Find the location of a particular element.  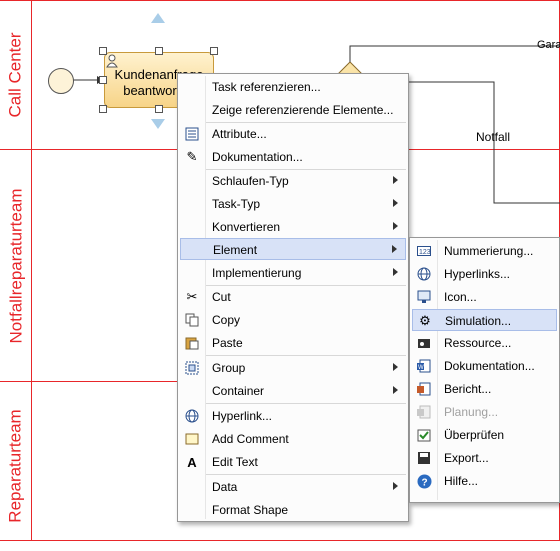

start-event is located at coordinates (61, 81).